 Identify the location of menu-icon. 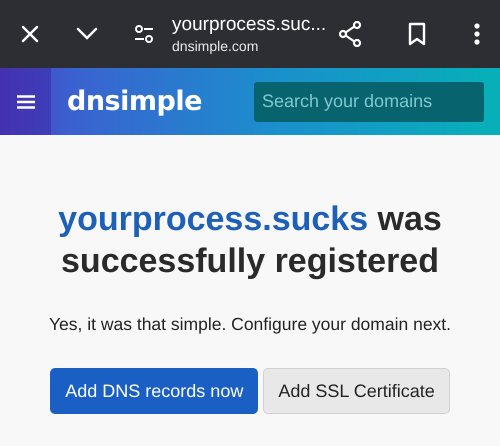
(25, 101).